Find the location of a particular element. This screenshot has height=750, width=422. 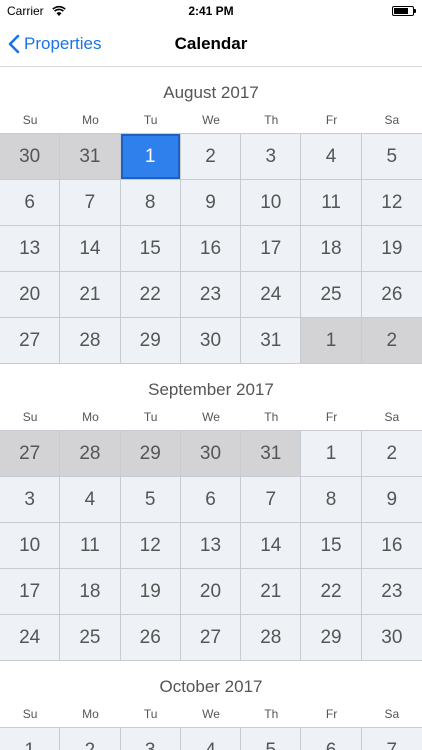

day-cell-outside-month: 1 is located at coordinates (331, 341).